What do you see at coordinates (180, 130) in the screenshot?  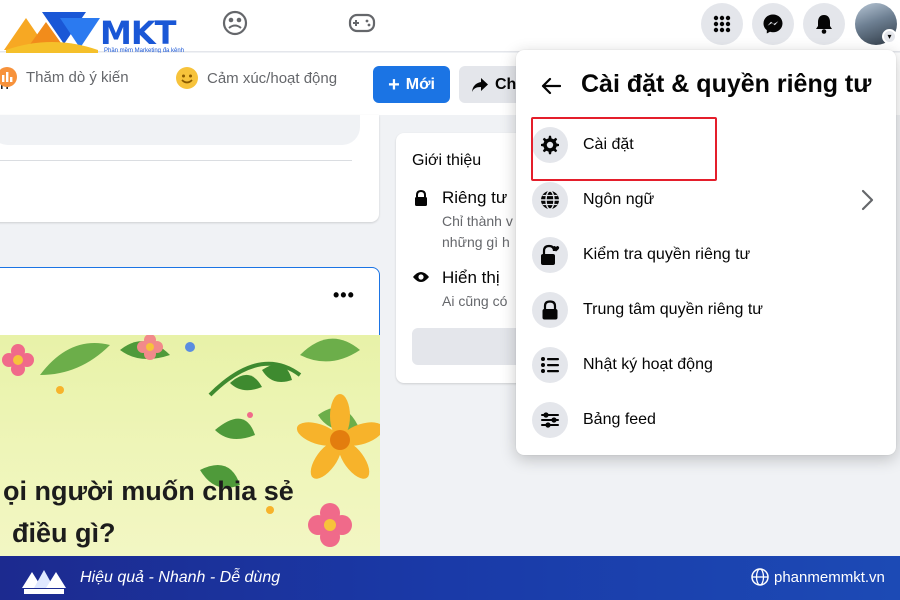 I see `composer-input` at bounding box center [180, 130].